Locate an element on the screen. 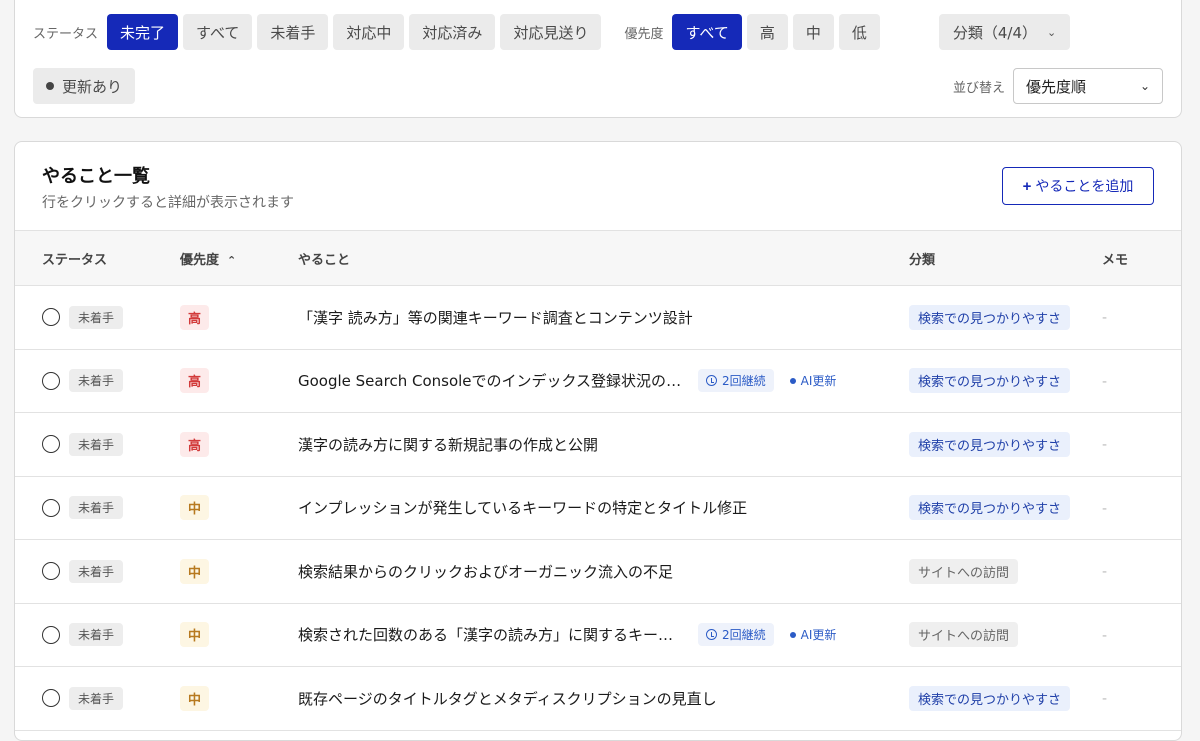 This screenshot has width=1200, height=741. task-title: インプレッションが発生しているキーワードの特定とタイトル修正 is located at coordinates (523, 508).